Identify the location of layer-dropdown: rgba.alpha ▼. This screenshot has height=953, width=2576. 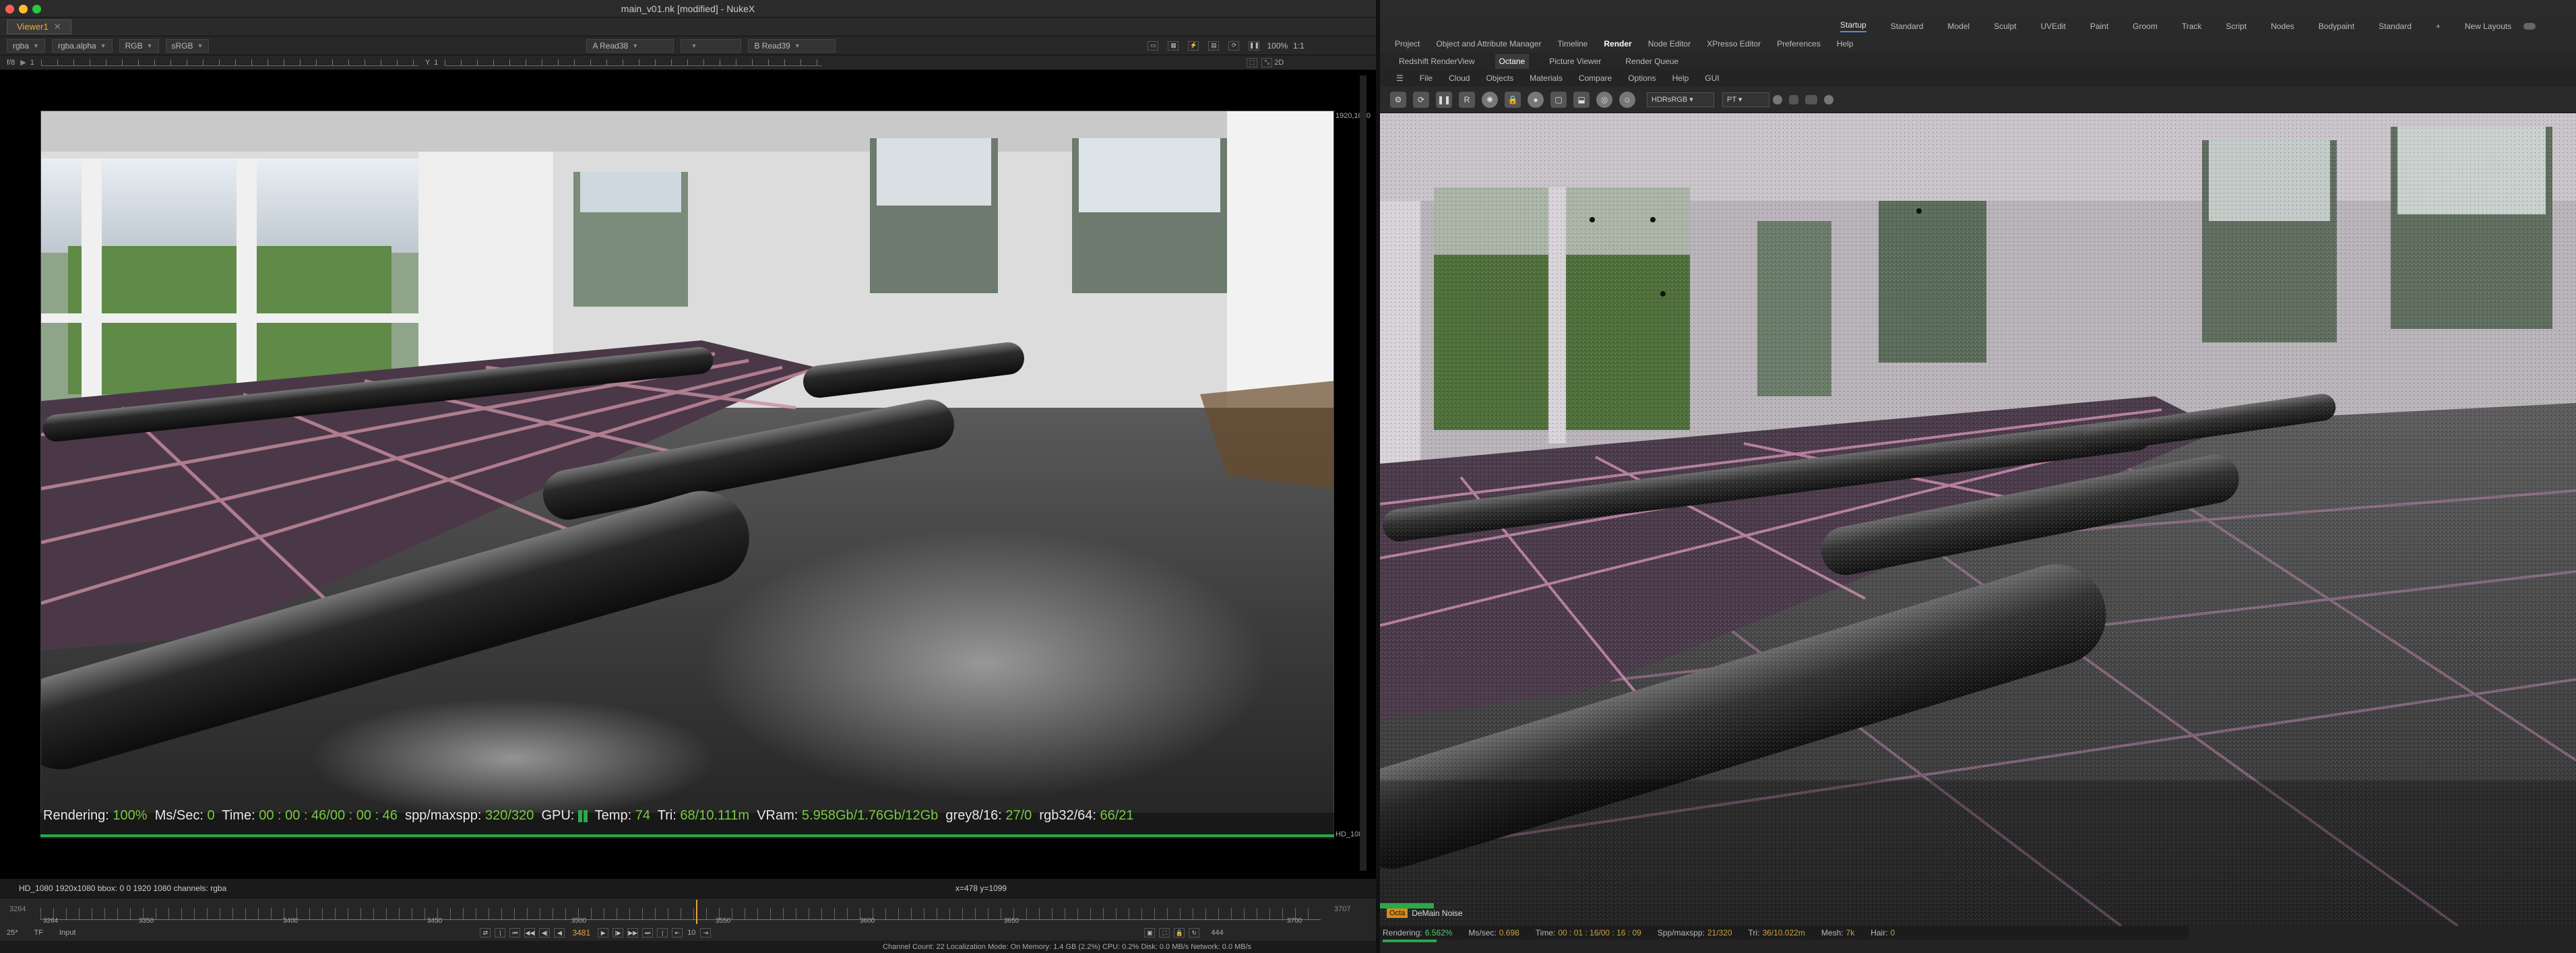
(82, 45).